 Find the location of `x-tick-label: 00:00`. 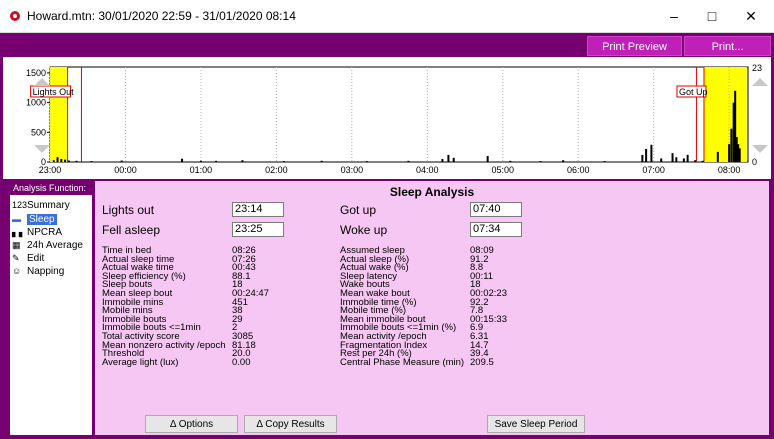

x-tick-label: 00:00 is located at coordinates (125, 170).